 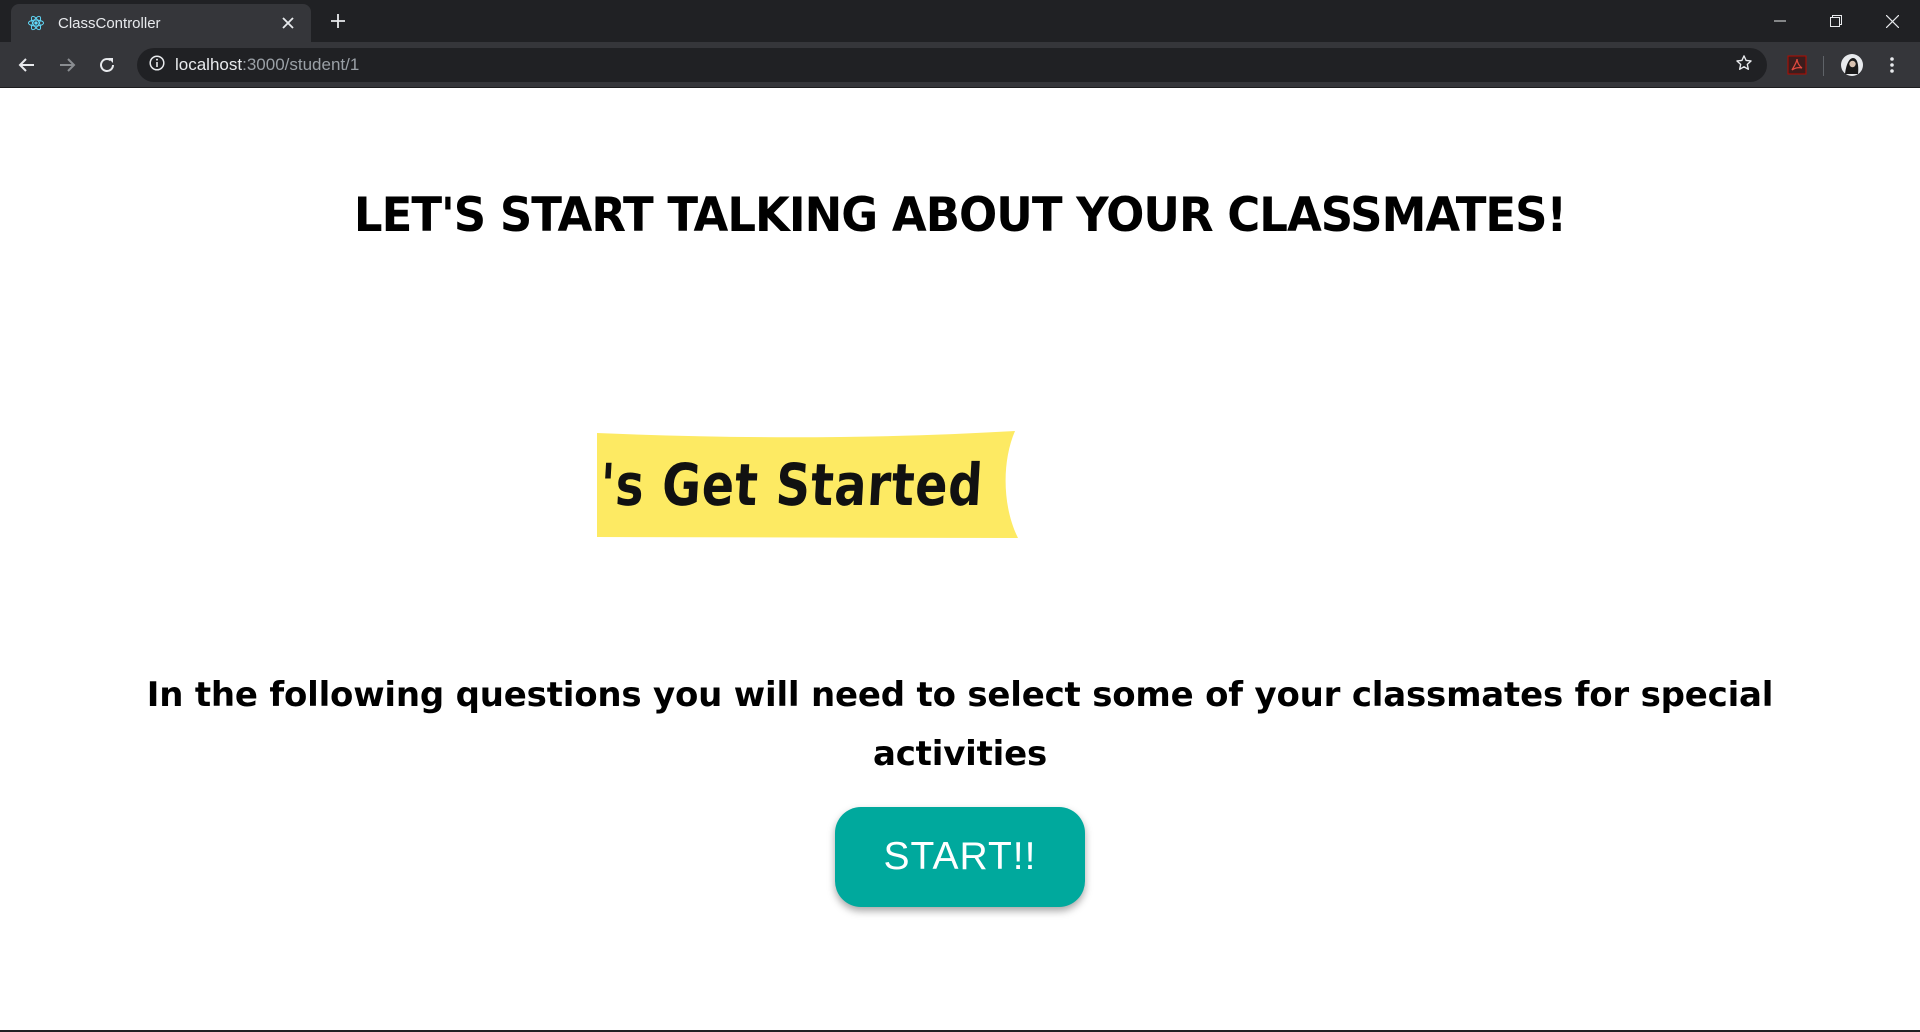 What do you see at coordinates (1780, 21) in the screenshot?
I see `minimize-button` at bounding box center [1780, 21].